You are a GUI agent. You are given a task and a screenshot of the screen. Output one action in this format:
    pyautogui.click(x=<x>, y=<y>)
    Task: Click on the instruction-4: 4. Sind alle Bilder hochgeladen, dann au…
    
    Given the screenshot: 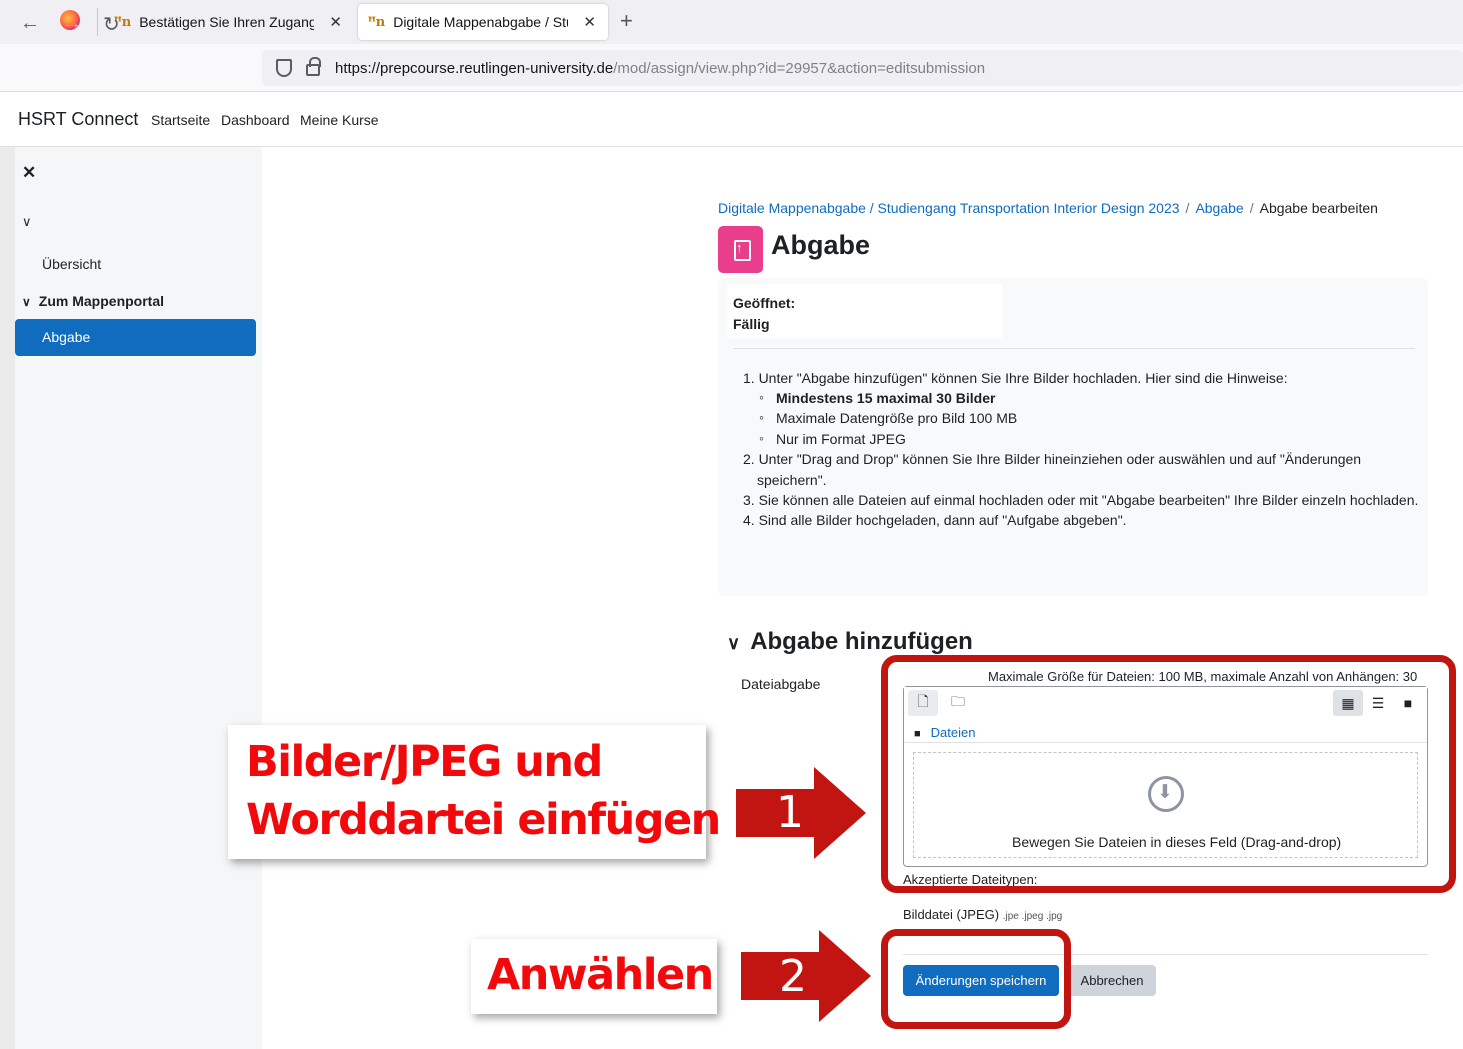 What is the action you would take?
    pyautogui.click(x=935, y=520)
    